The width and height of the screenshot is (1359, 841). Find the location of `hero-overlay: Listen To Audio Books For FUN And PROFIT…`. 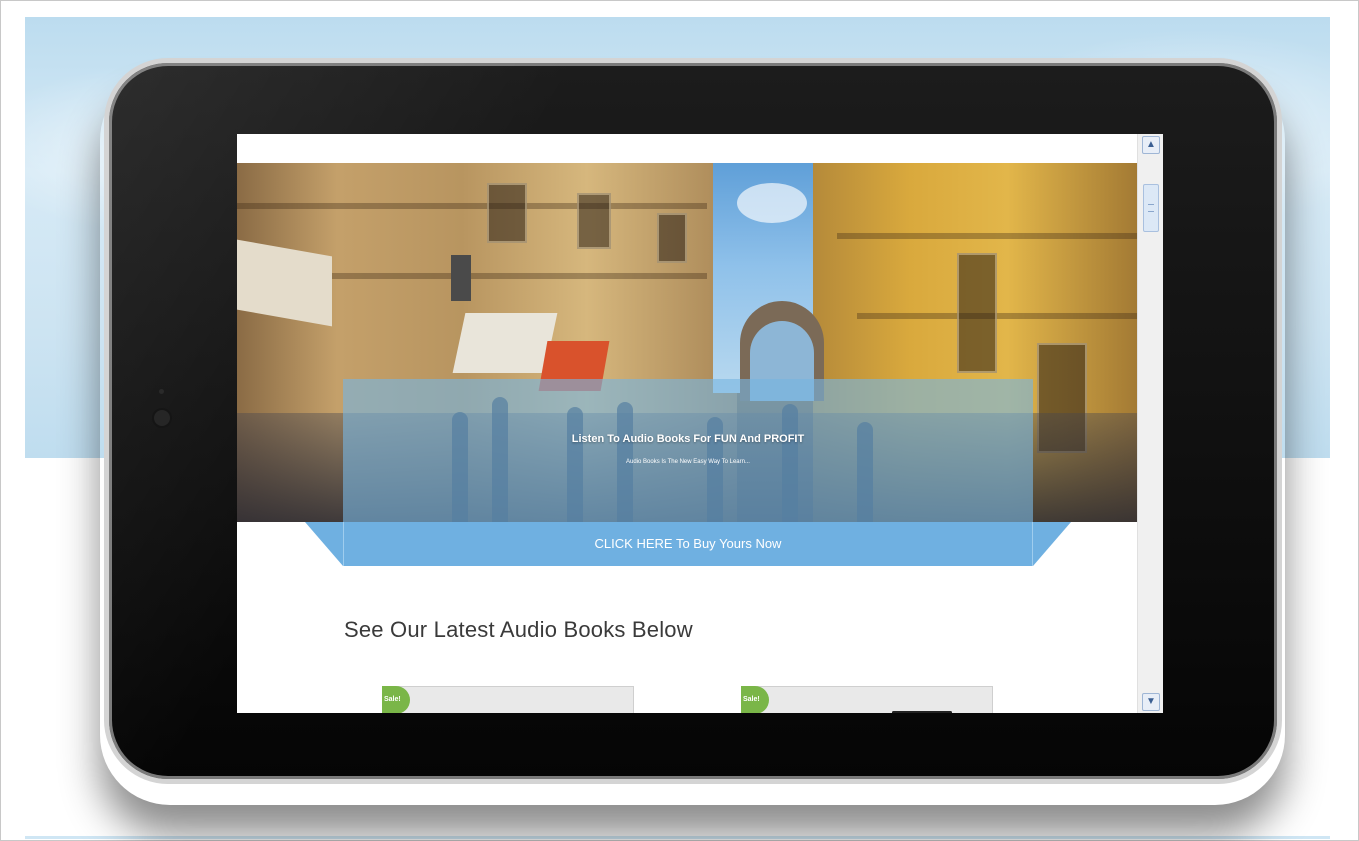

hero-overlay: Listen To Audio Books For FUN And PROFIT… is located at coordinates (688, 451).